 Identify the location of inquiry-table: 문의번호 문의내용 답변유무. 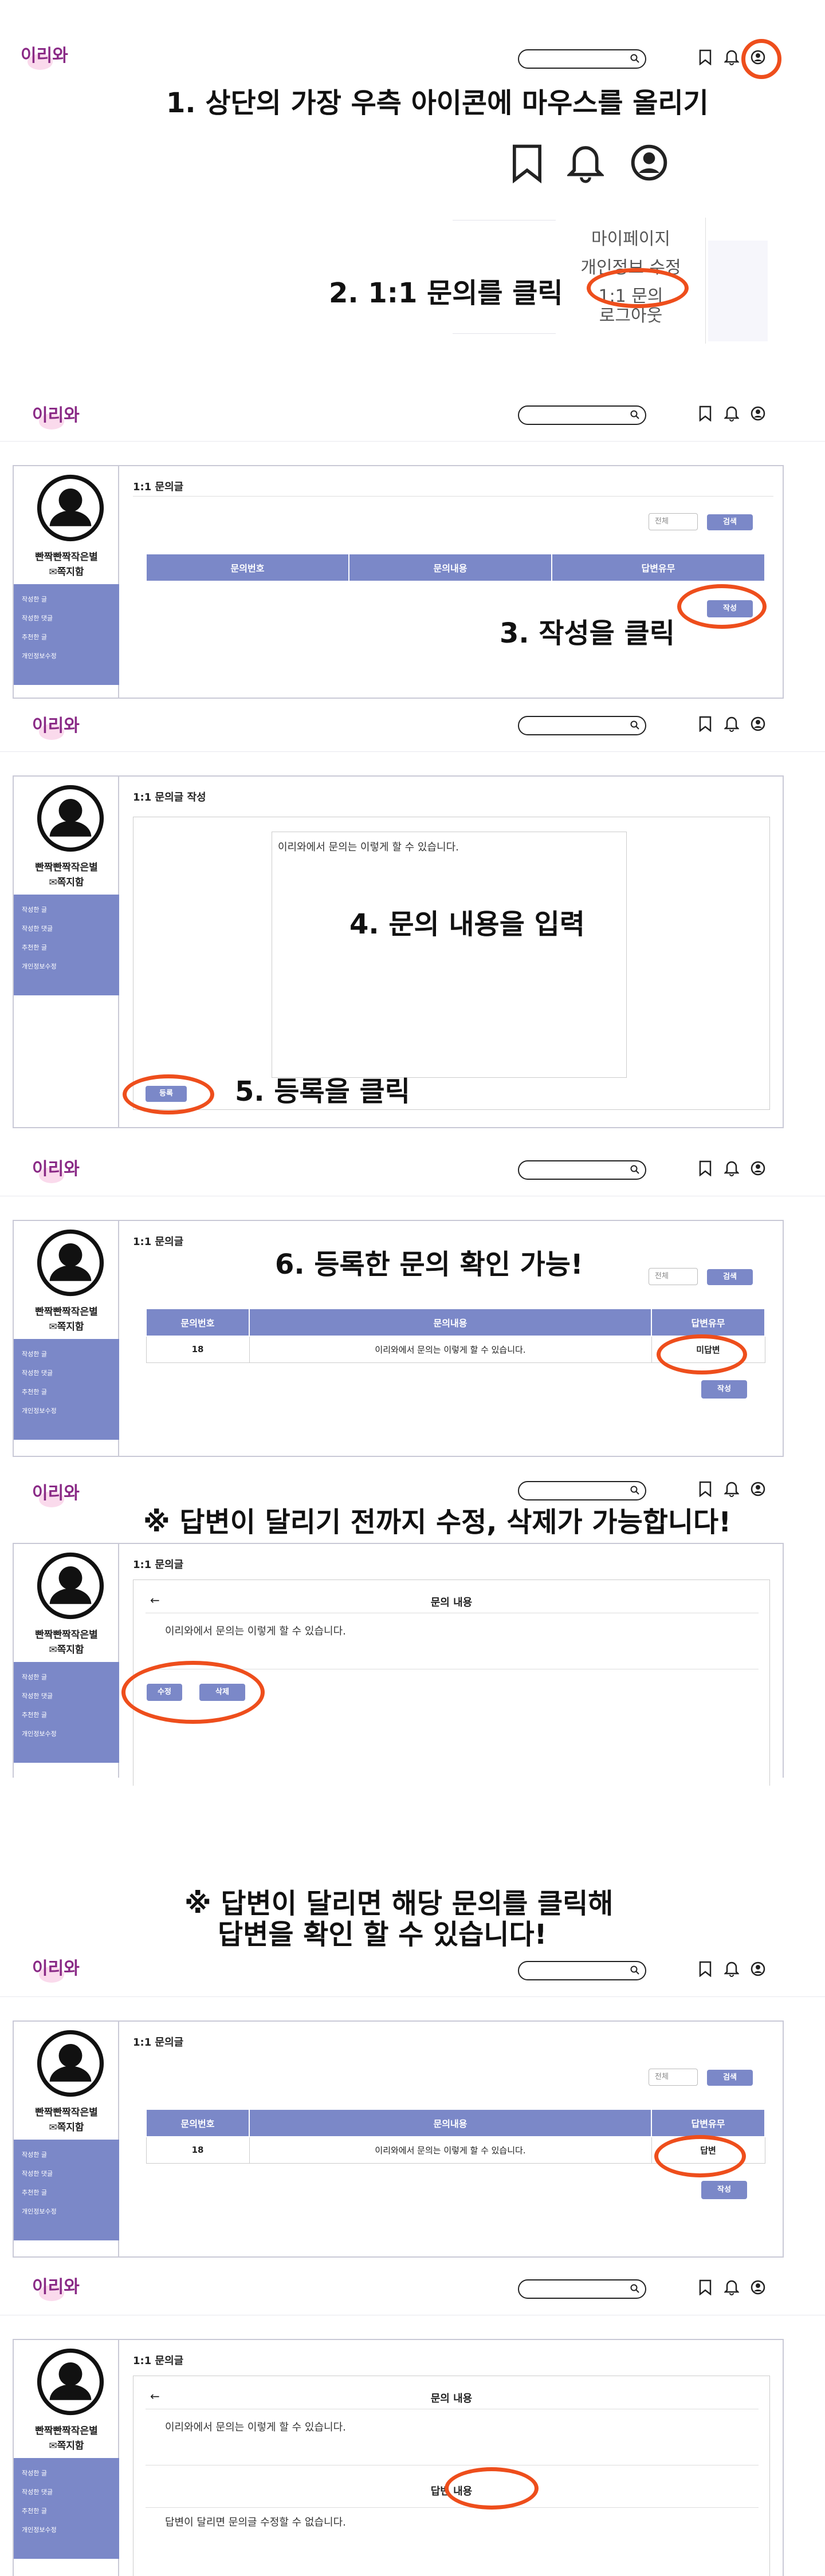
(455, 567).